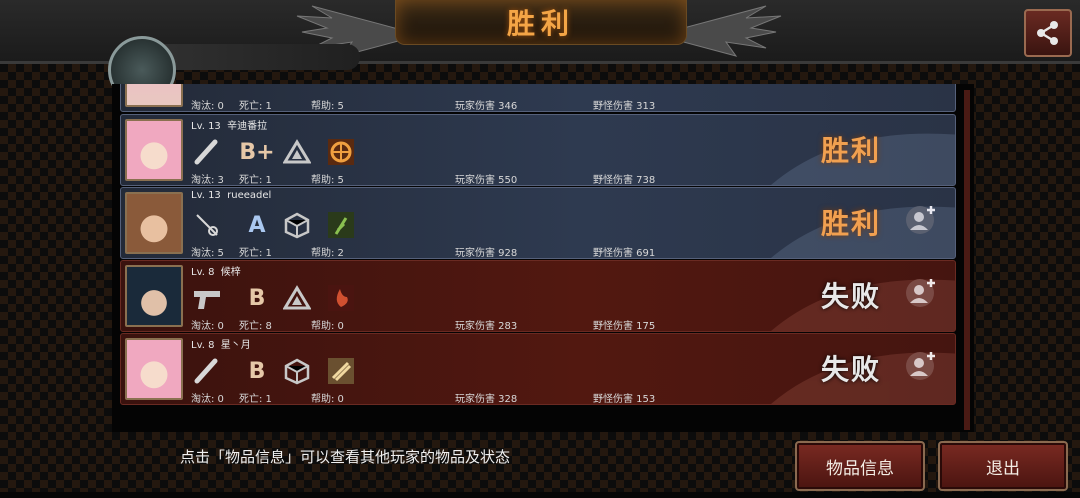  What do you see at coordinates (624, 326) in the screenshot?
I see `monster-damage-stat: 野怪伤害 175` at bounding box center [624, 326].